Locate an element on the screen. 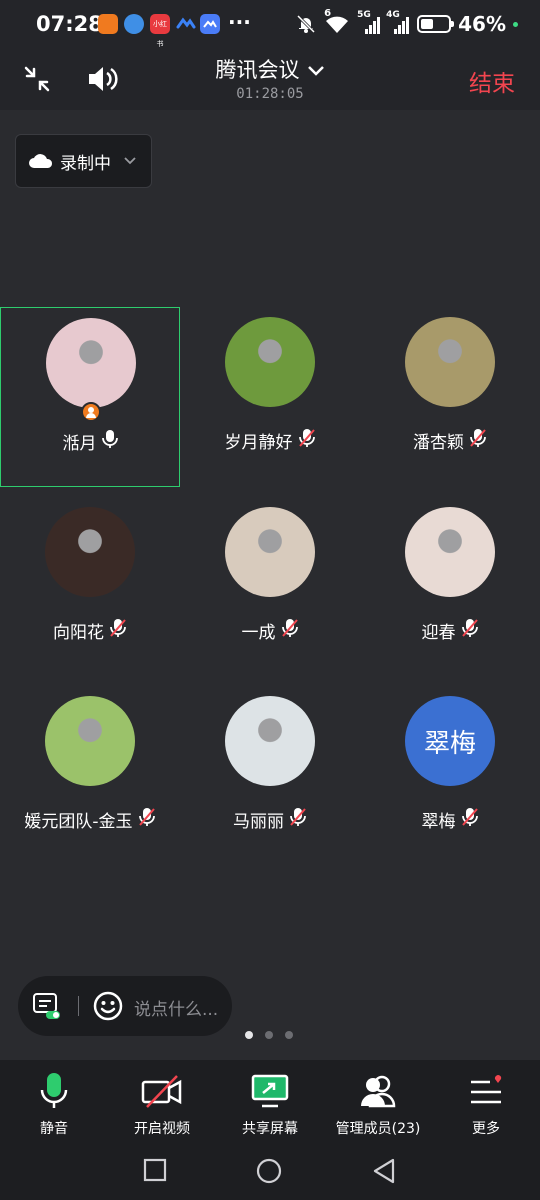 This screenshot has width=540, height=1200. recent-apps-icon is located at coordinates (155, 1170).